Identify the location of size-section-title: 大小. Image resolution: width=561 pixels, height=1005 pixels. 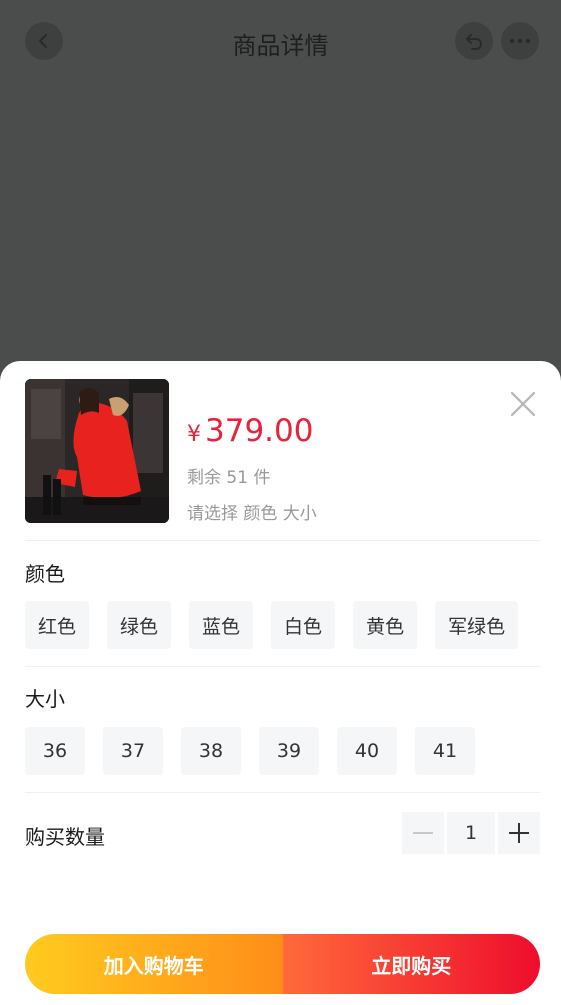
(45, 699).